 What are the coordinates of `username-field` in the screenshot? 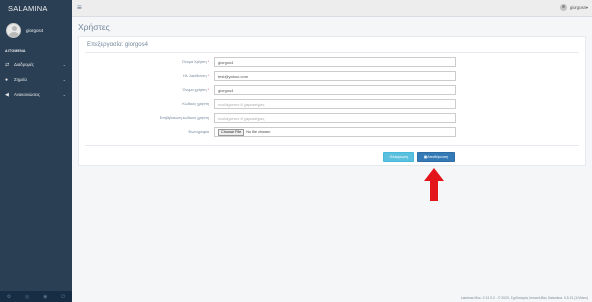 It's located at (335, 62).